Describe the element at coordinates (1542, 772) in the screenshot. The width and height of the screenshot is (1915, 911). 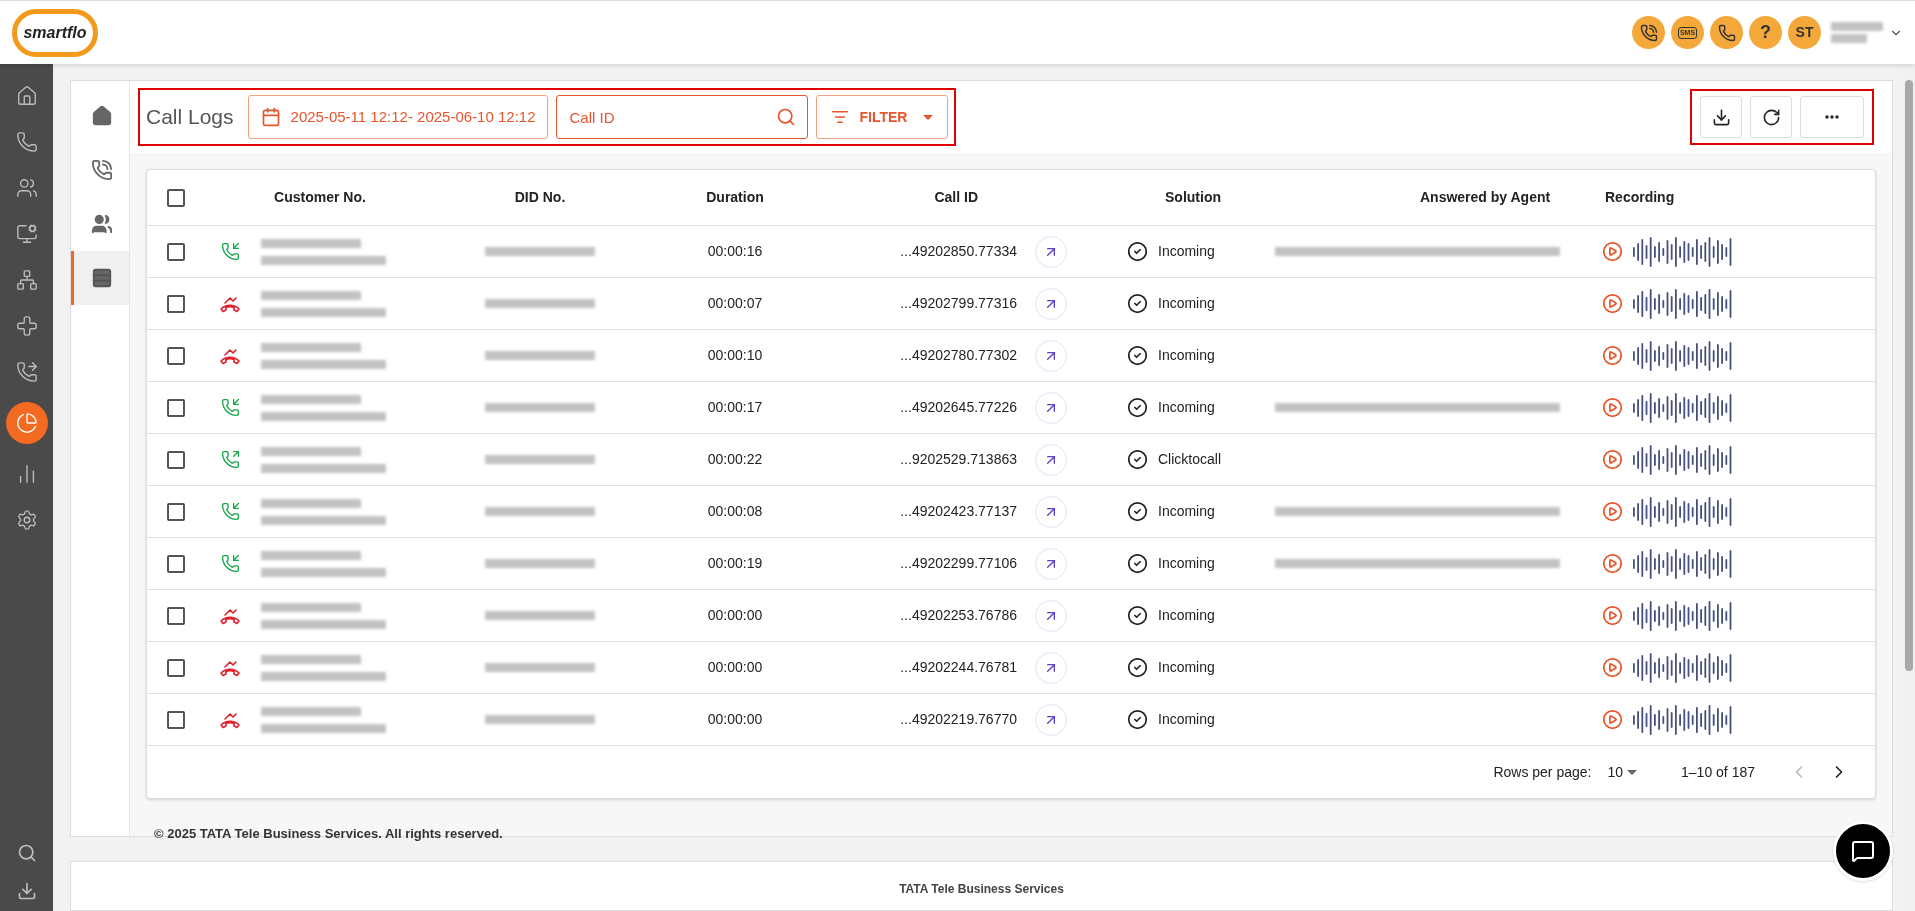
I see `rows-per-page-label: Rows per page:` at that location.